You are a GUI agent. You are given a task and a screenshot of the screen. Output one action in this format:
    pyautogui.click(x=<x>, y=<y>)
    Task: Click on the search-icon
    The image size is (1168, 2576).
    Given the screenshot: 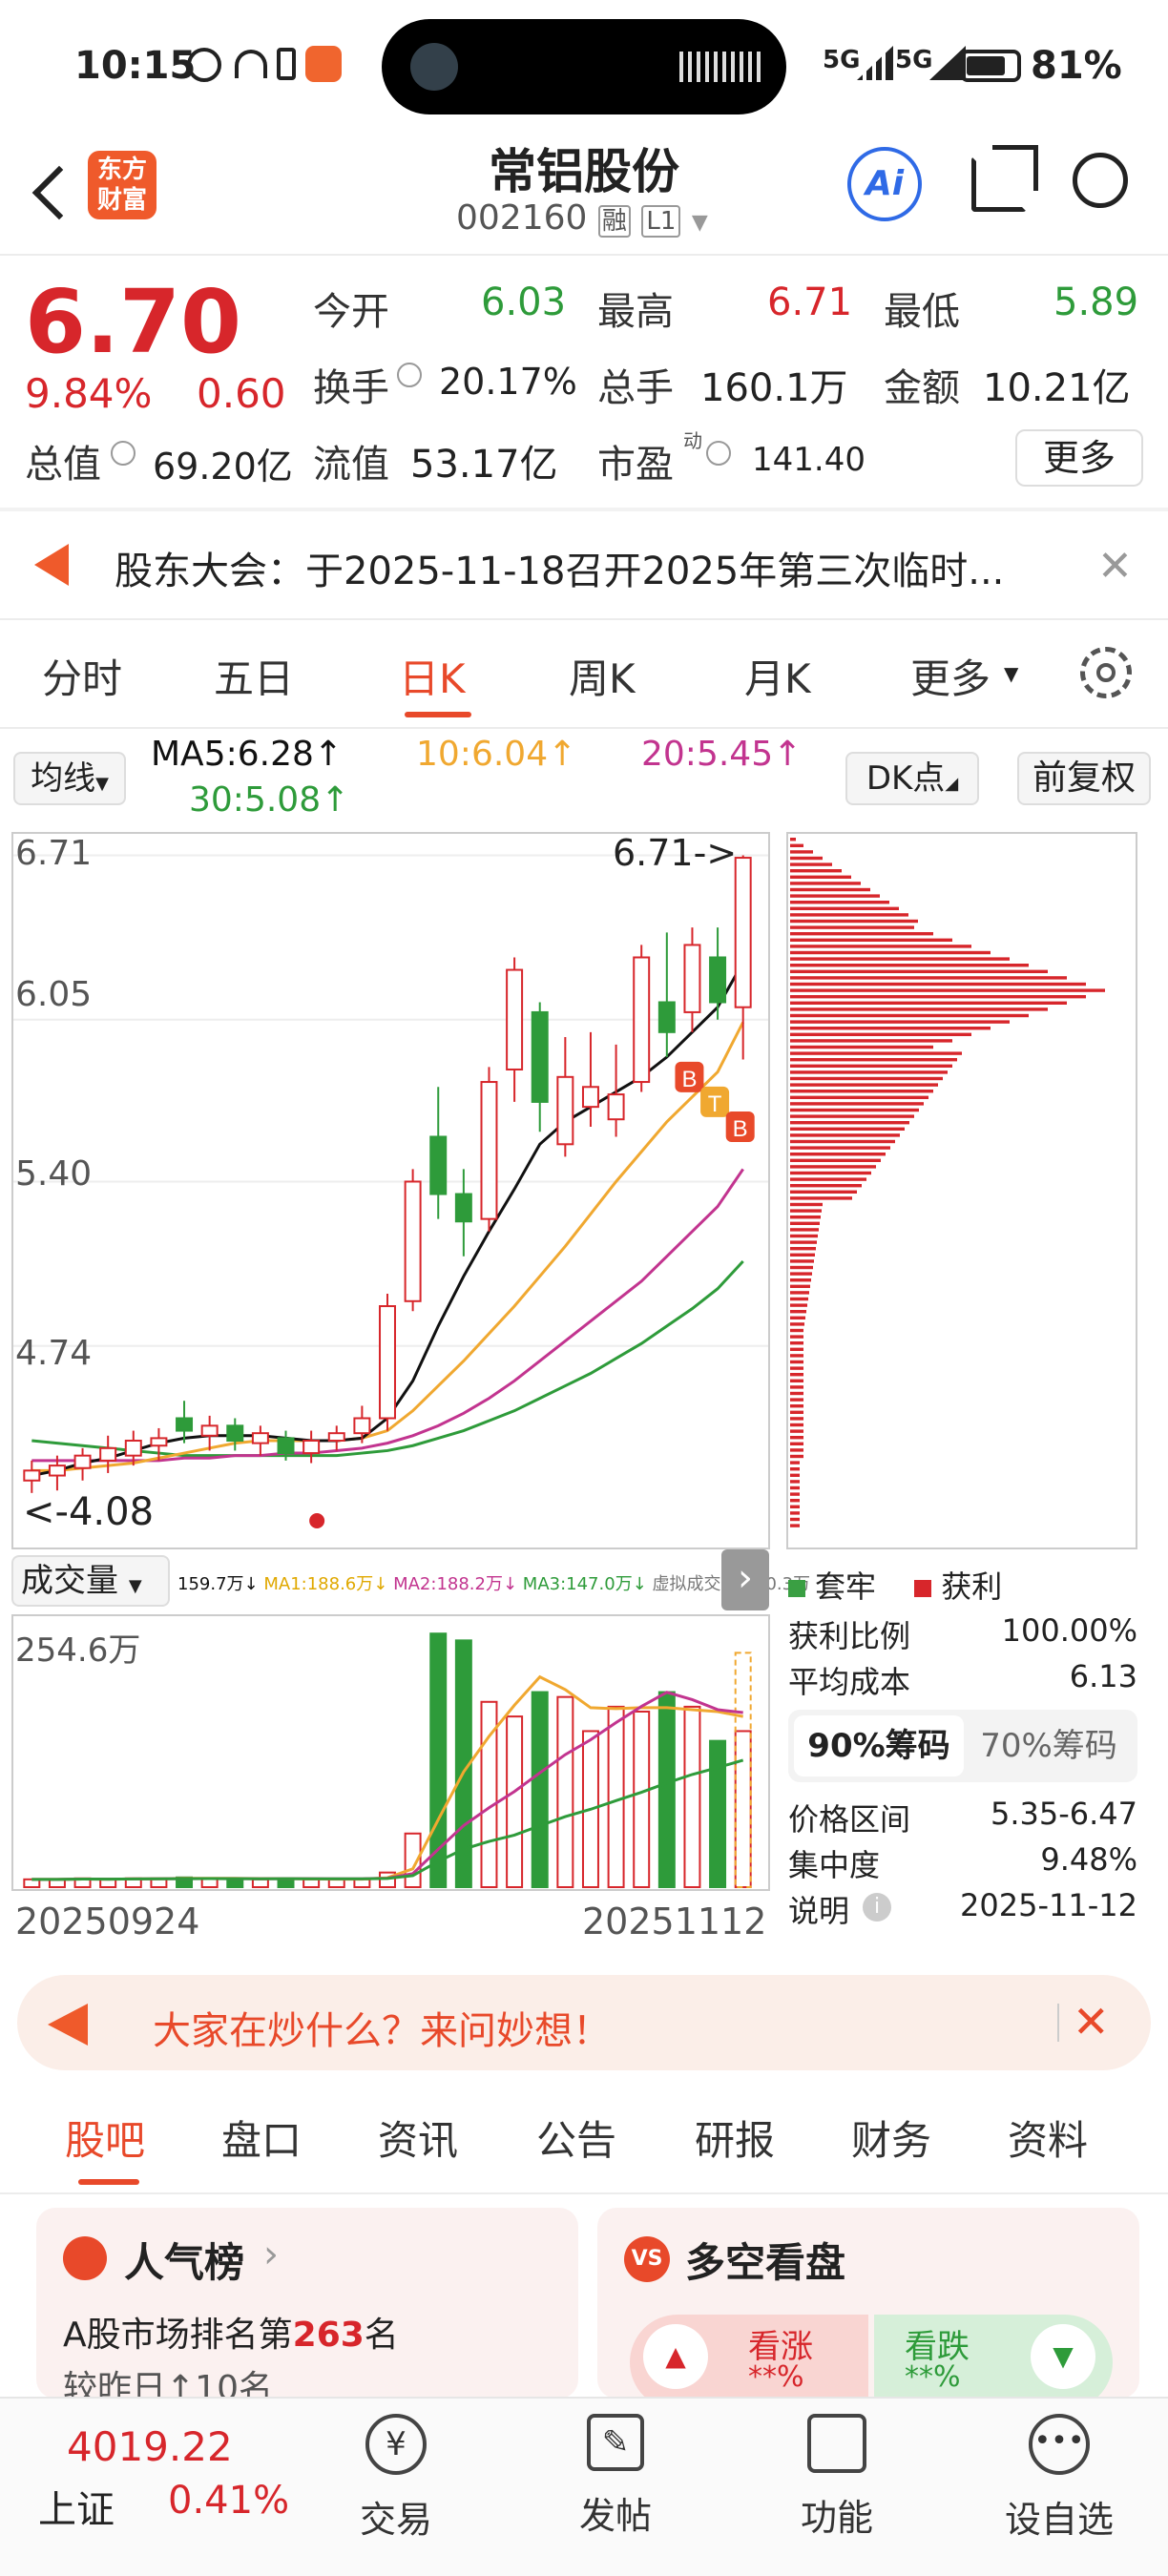 What is the action you would take?
    pyautogui.click(x=1100, y=180)
    